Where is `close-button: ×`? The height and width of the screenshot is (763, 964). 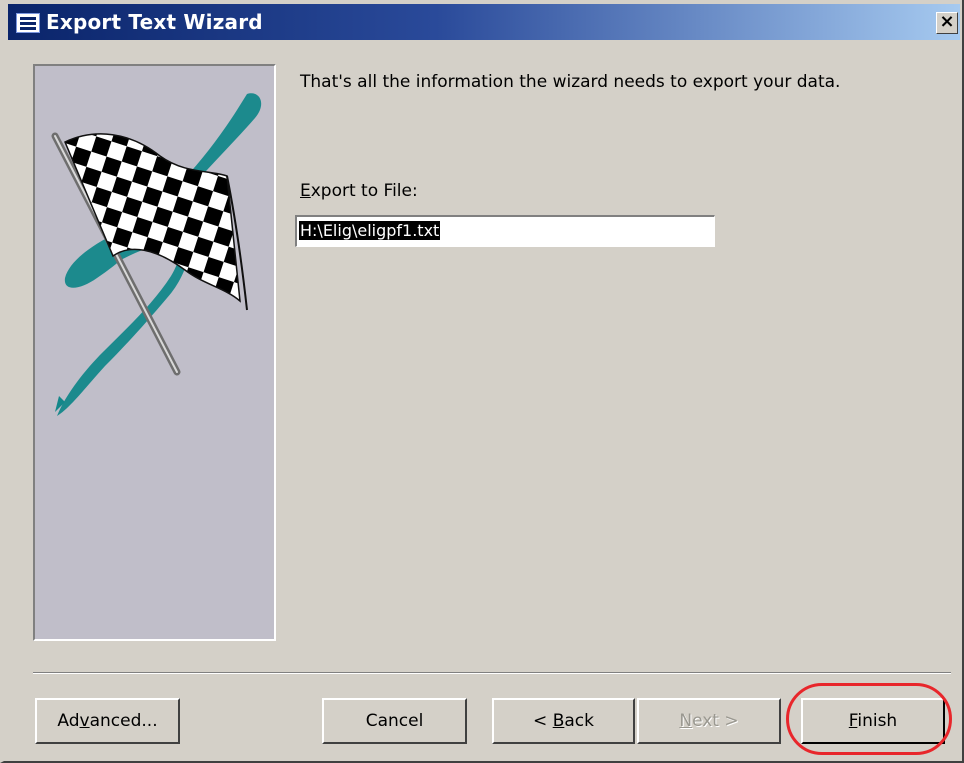
close-button: × is located at coordinates (947, 23).